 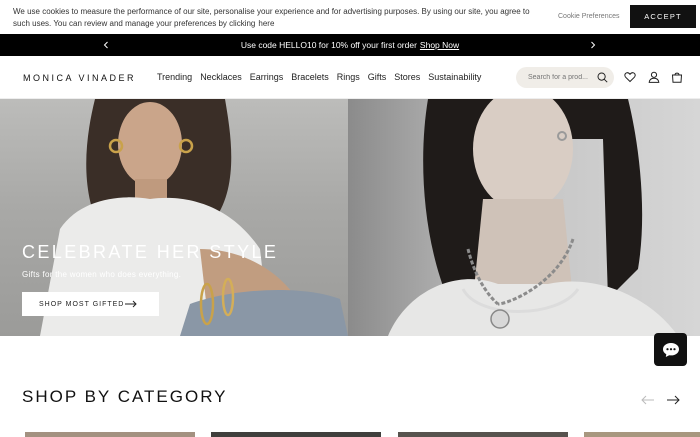 What do you see at coordinates (439, 45) in the screenshot?
I see `promo-shop-now-link: Shop Now` at bounding box center [439, 45].